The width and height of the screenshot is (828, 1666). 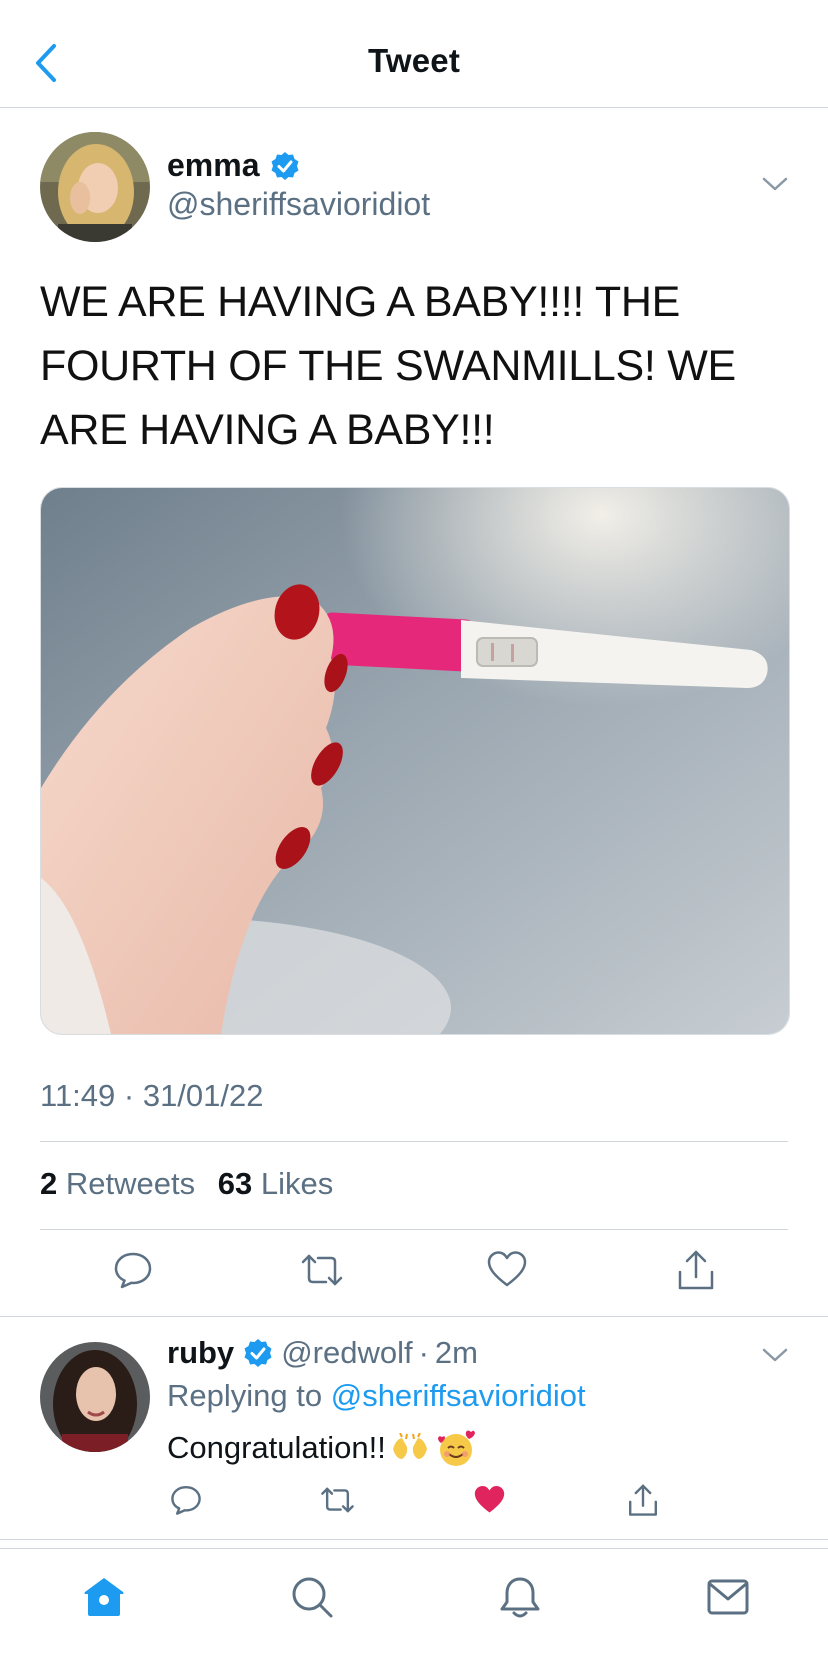 What do you see at coordinates (337, 1500) in the screenshot?
I see `reply-retweet-icon` at bounding box center [337, 1500].